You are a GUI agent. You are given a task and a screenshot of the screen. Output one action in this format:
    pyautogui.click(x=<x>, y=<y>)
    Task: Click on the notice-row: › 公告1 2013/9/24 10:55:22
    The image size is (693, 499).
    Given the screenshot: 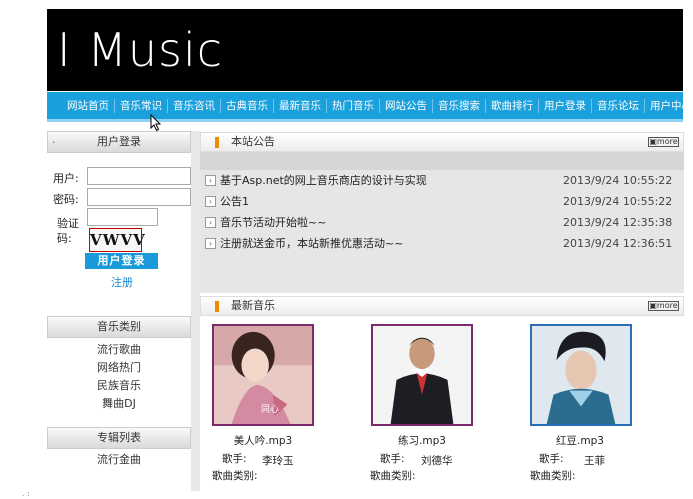 What is the action you would take?
    pyautogui.click(x=440, y=202)
    